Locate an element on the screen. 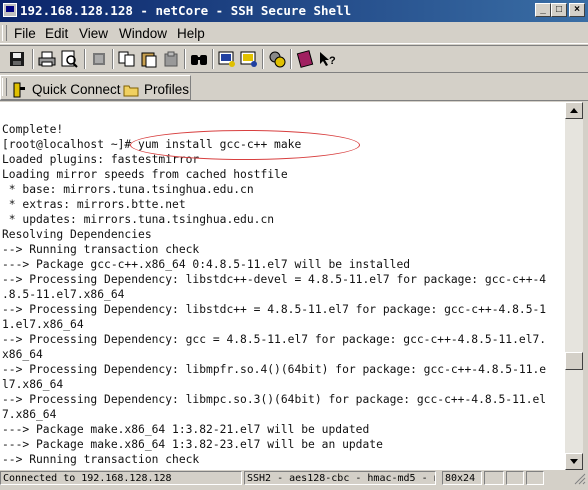 This screenshot has height=490, width=588. quick-connect-button: Quick Connect is located at coordinates (66, 90).